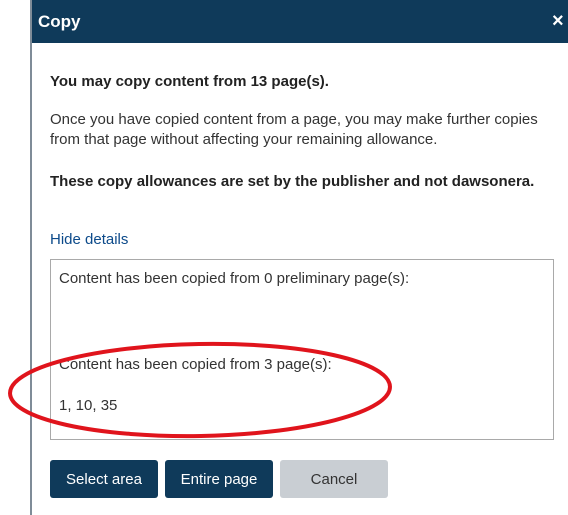 This screenshot has width=568, height=515. I want to click on dialog-title: Copy, so click(59, 21).